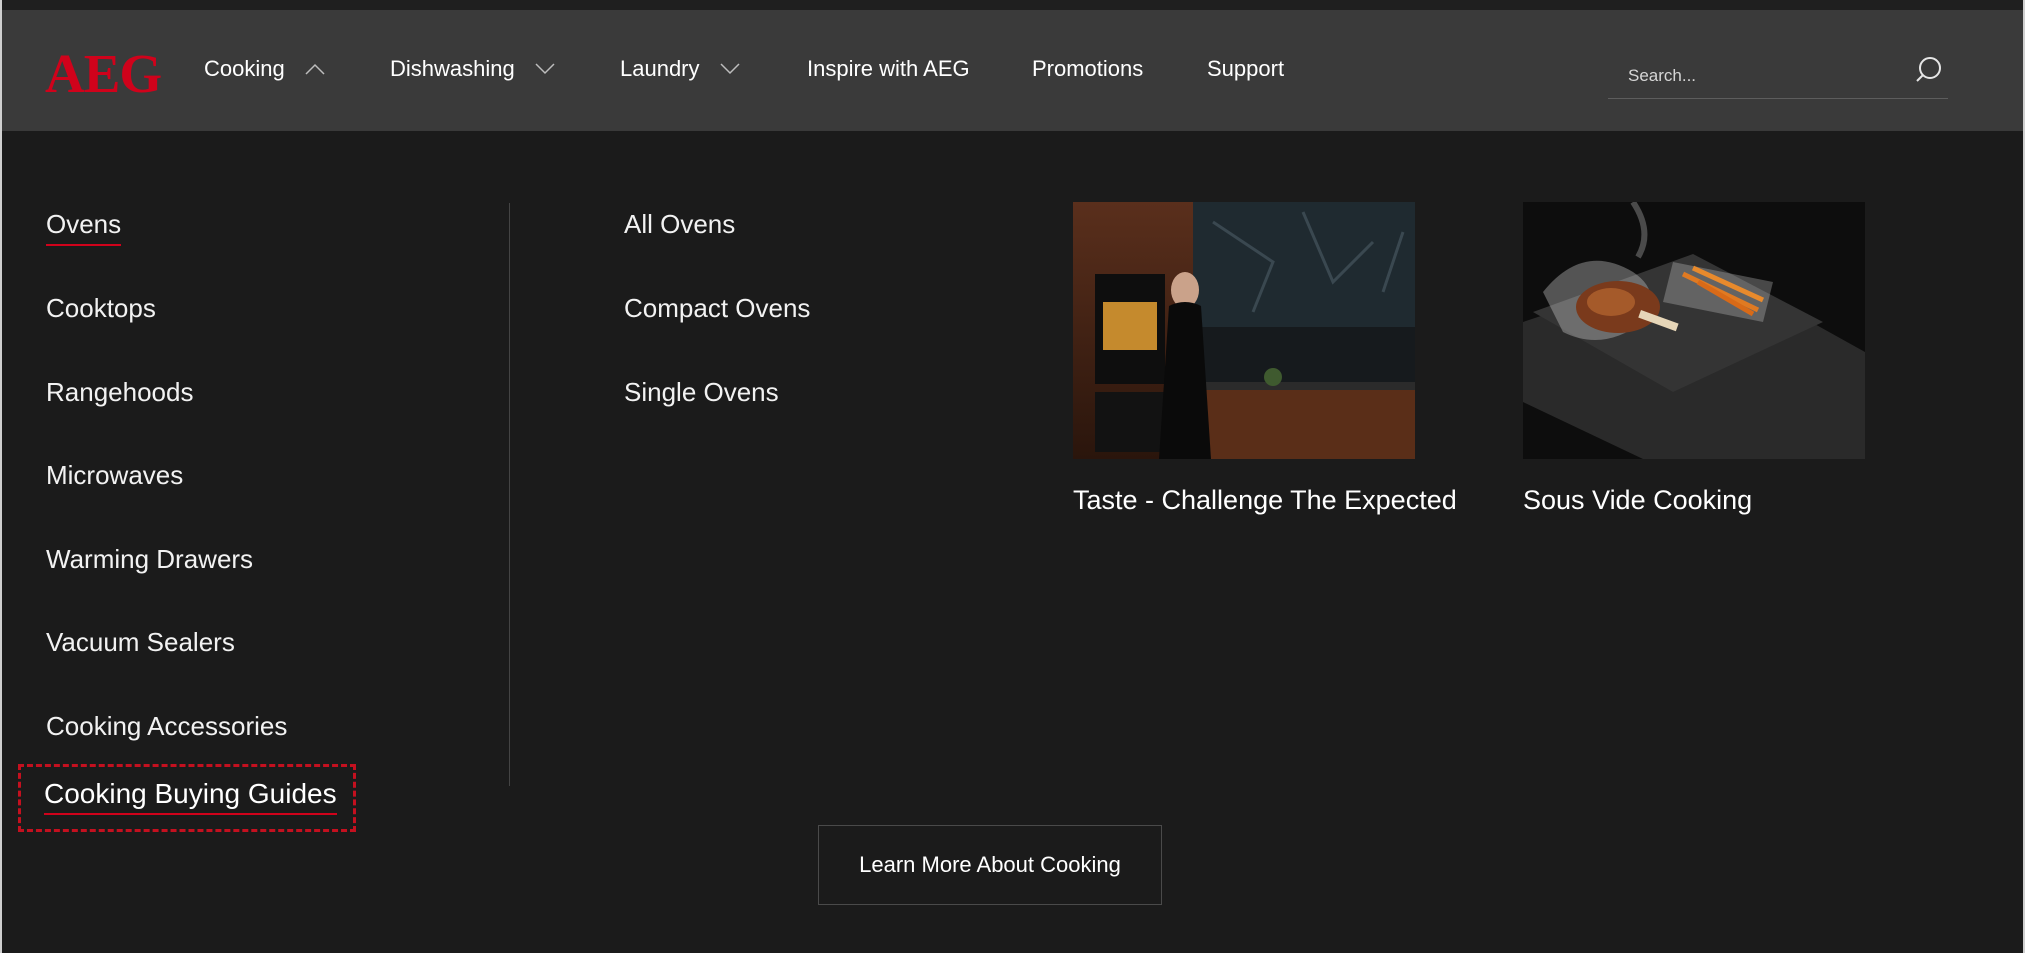 This screenshot has width=2025, height=953. Describe the element at coordinates (1694, 330) in the screenshot. I see `sous-vide-steak-photo` at that location.